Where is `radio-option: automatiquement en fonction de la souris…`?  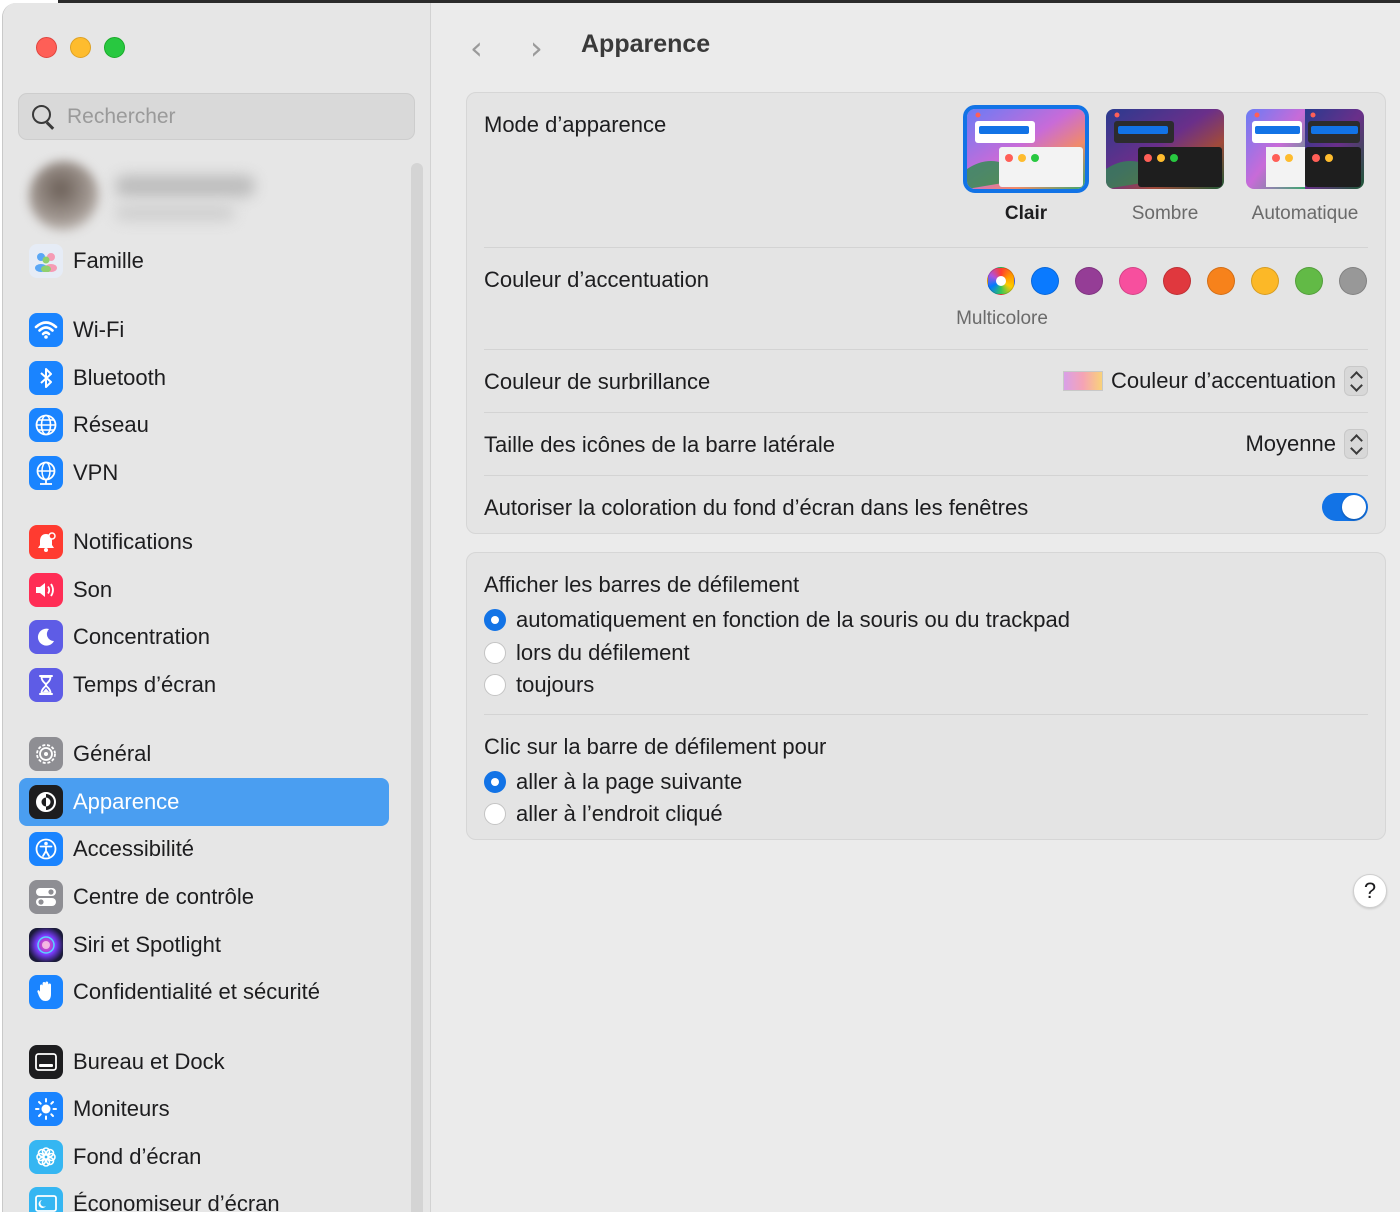
radio-option: automatiquement en fonction de la souris… is located at coordinates (777, 620).